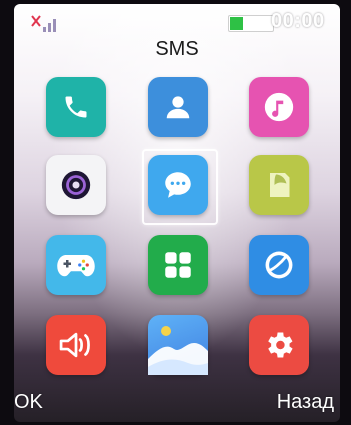  I want to click on gamepad-icon, so click(76, 266).